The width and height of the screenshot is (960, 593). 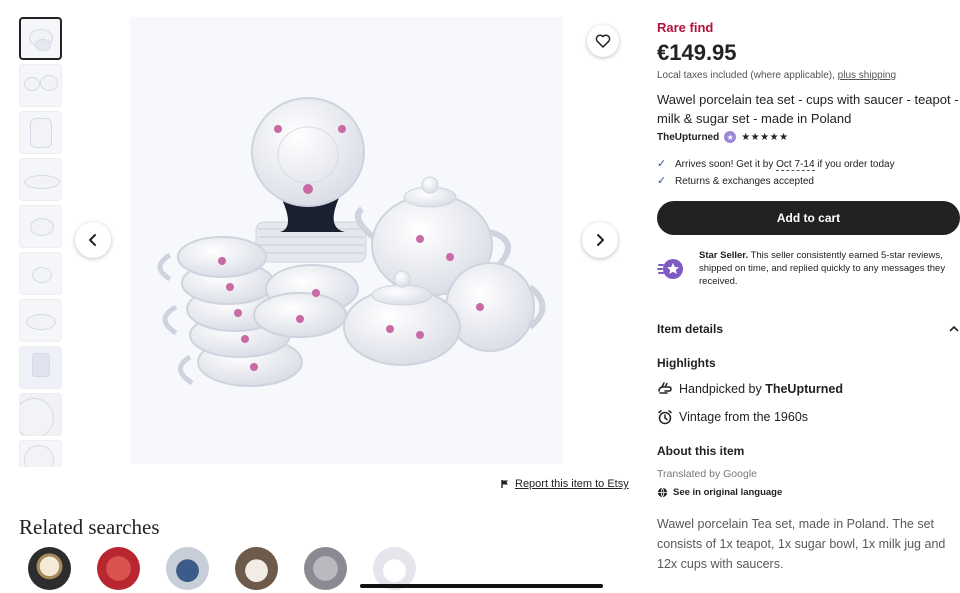 What do you see at coordinates (685, 27) in the screenshot?
I see `rare-find-badge: Rare find` at bounding box center [685, 27].